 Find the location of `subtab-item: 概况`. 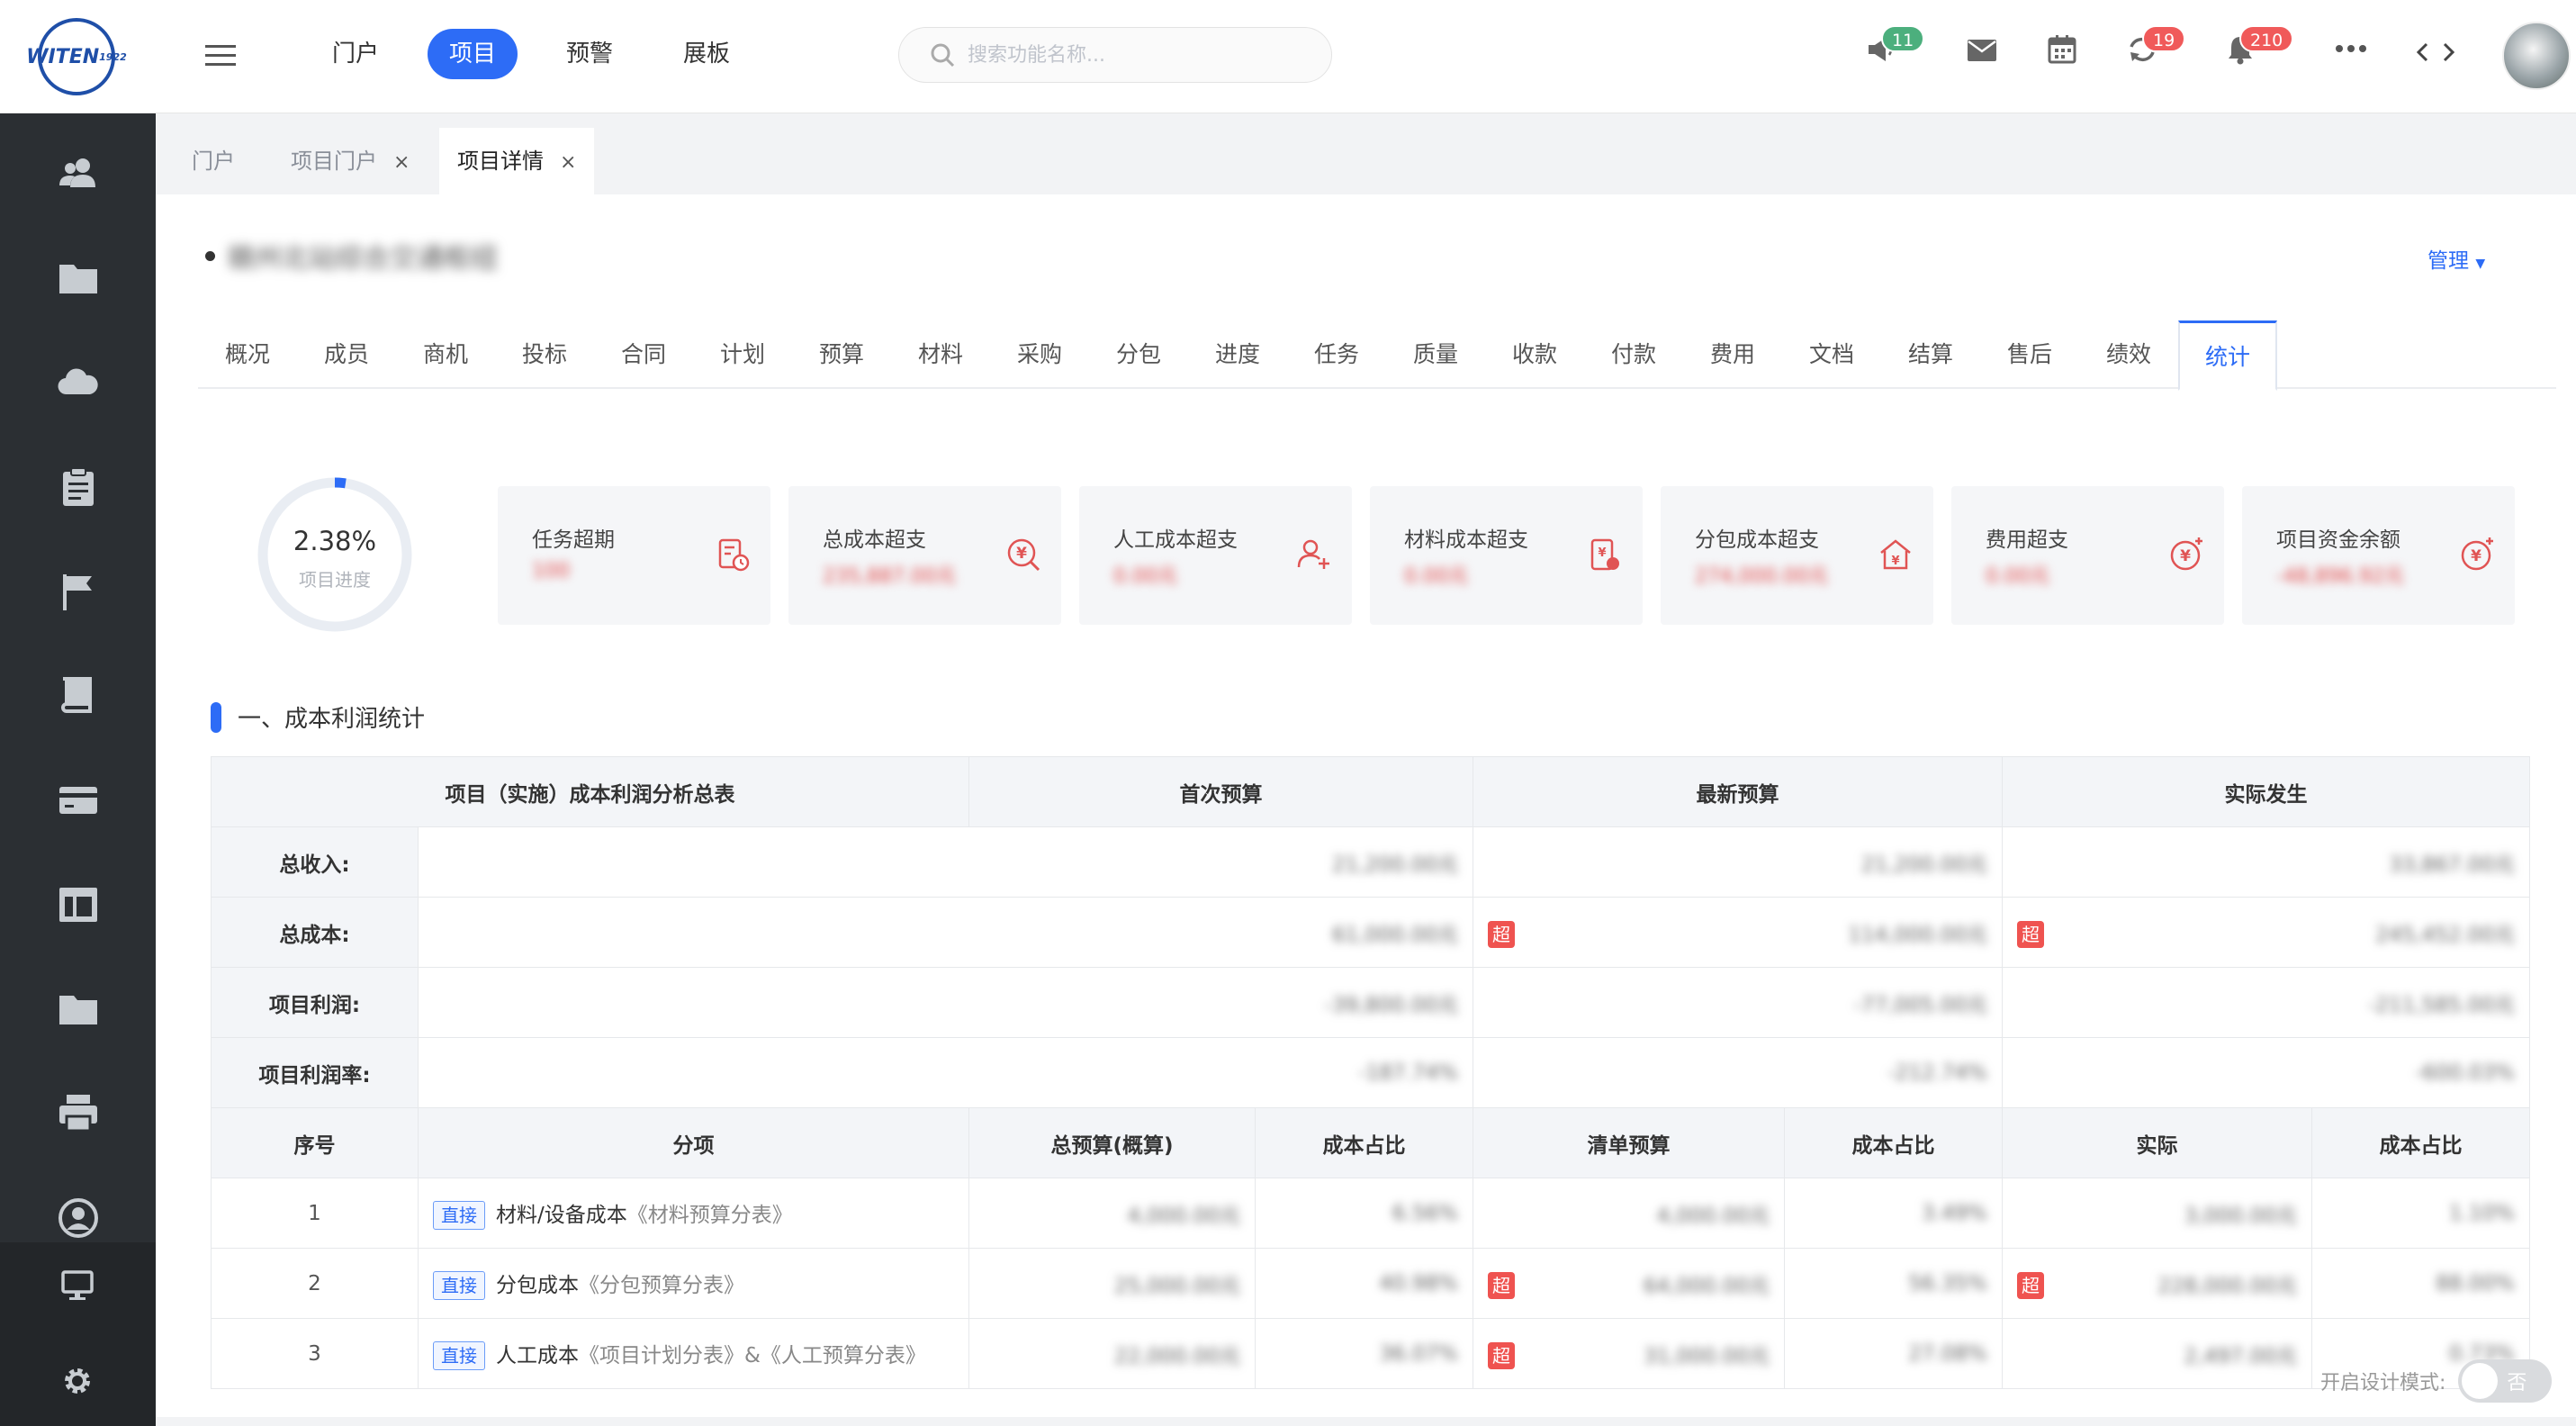

subtab-item: 概况 is located at coordinates (247, 354).